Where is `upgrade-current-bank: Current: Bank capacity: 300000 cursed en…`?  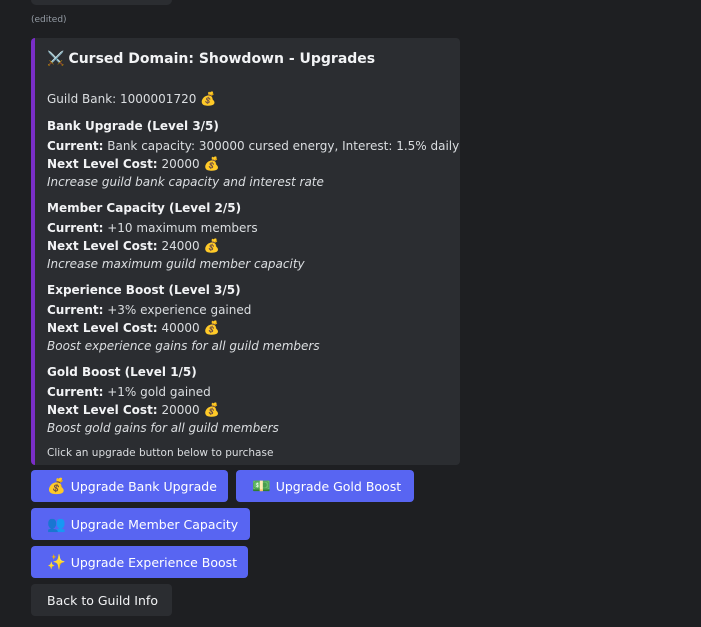
upgrade-current-bank: Current: Bank capacity: 300000 cursed en… is located at coordinates (253, 146).